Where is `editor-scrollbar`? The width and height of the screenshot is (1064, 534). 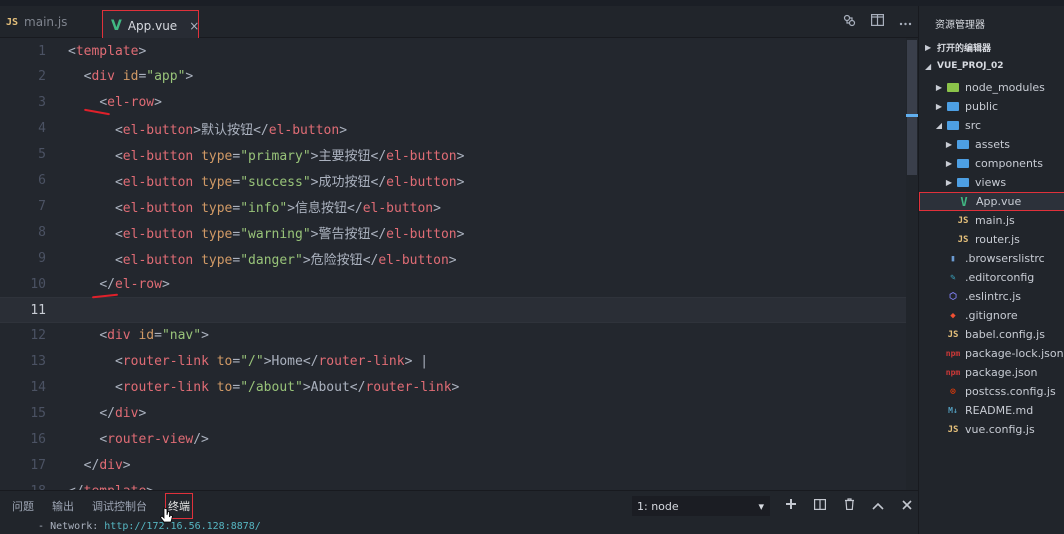
editor-scrollbar is located at coordinates (912, 264).